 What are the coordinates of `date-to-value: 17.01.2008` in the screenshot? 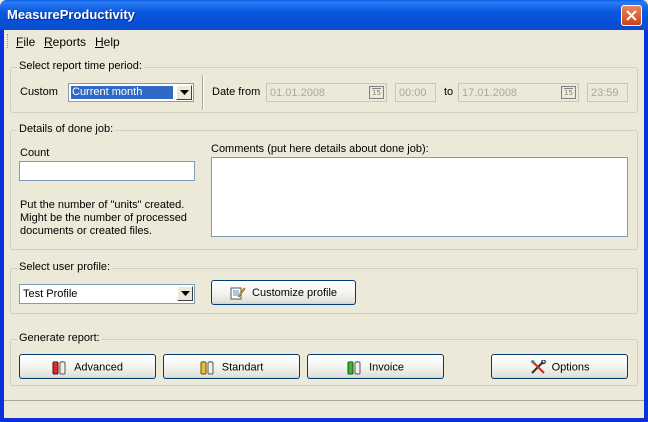 It's located at (490, 93).